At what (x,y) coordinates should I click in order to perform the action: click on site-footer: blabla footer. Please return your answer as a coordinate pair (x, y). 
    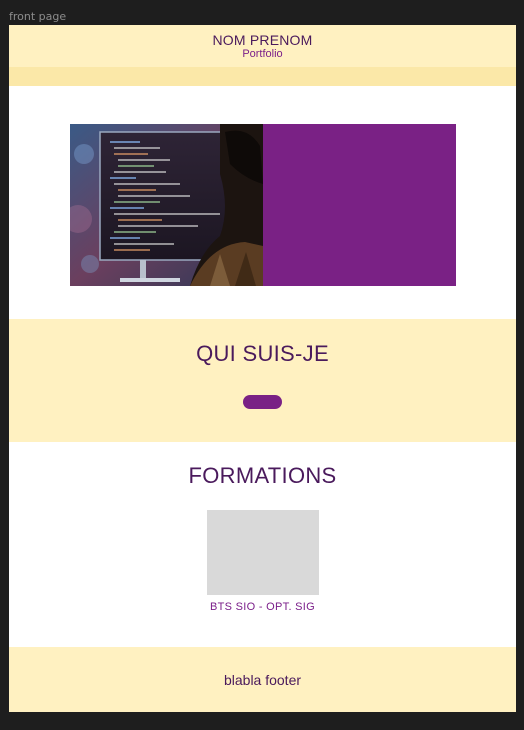
    Looking at the image, I should click on (262, 679).